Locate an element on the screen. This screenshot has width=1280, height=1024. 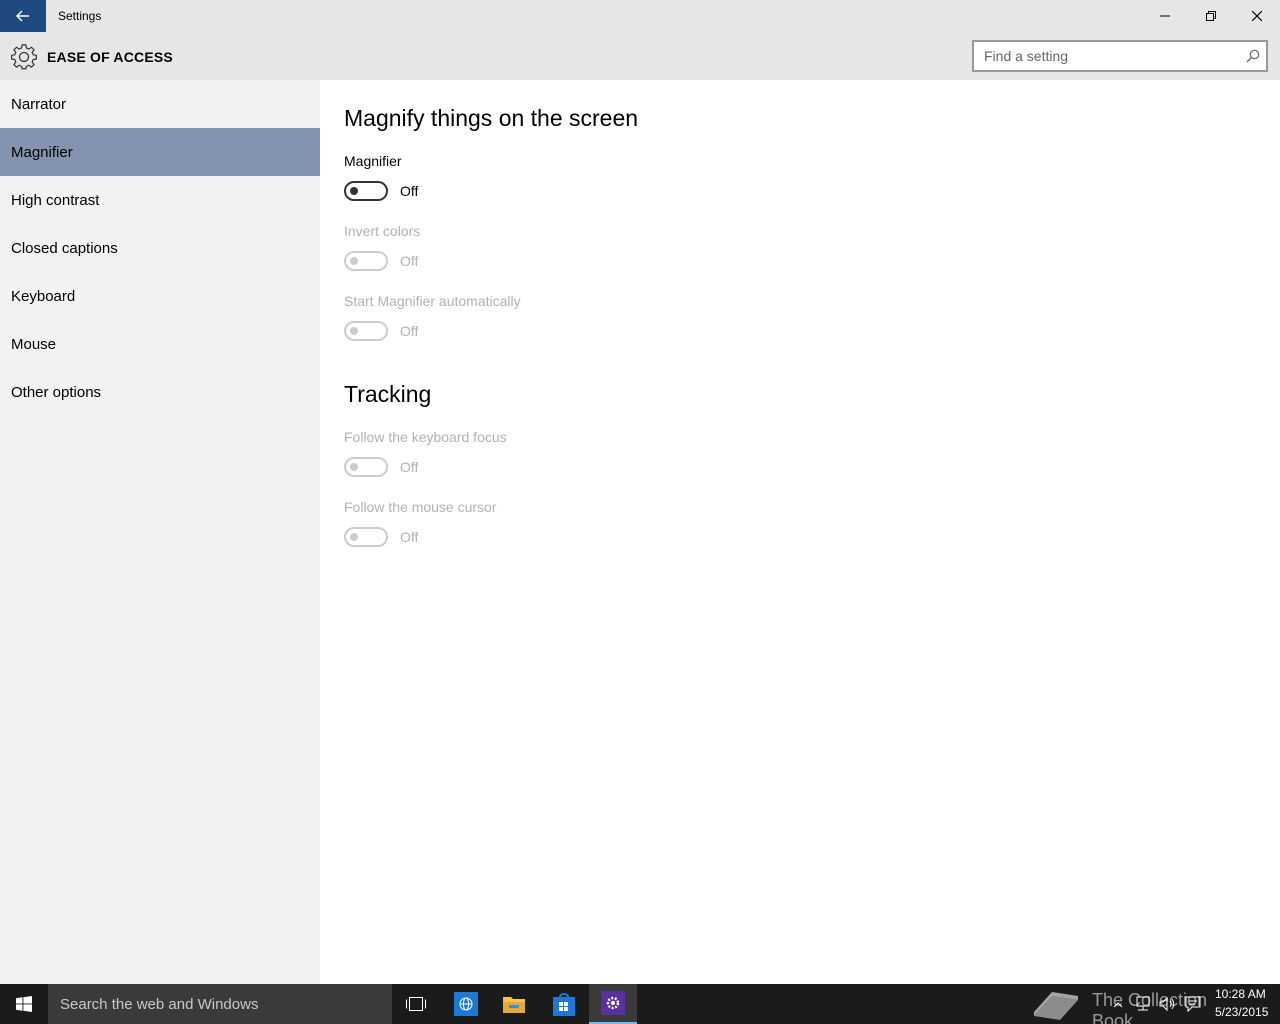
action-center-icon is located at coordinates (1193, 1004).